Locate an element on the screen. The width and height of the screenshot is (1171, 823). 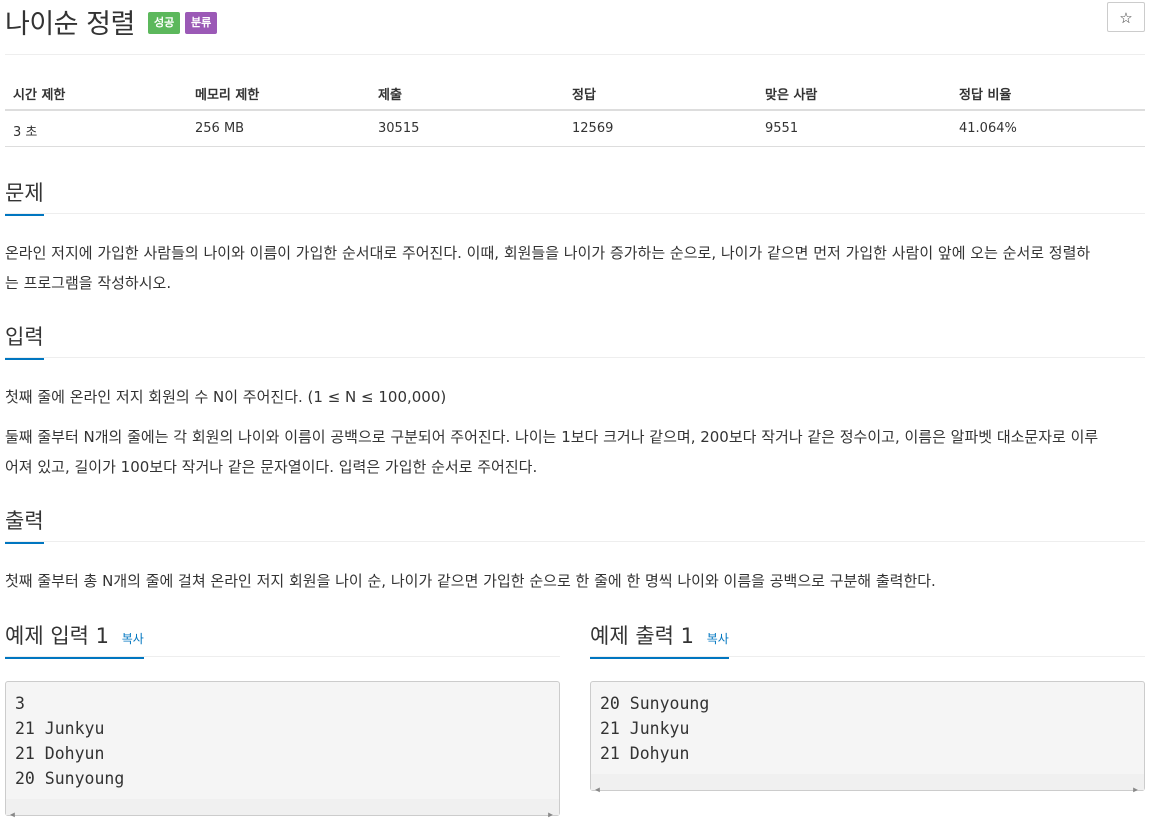
problem-header: 나이순 정렬 성공 분류 ☆ is located at coordinates (575, 27).